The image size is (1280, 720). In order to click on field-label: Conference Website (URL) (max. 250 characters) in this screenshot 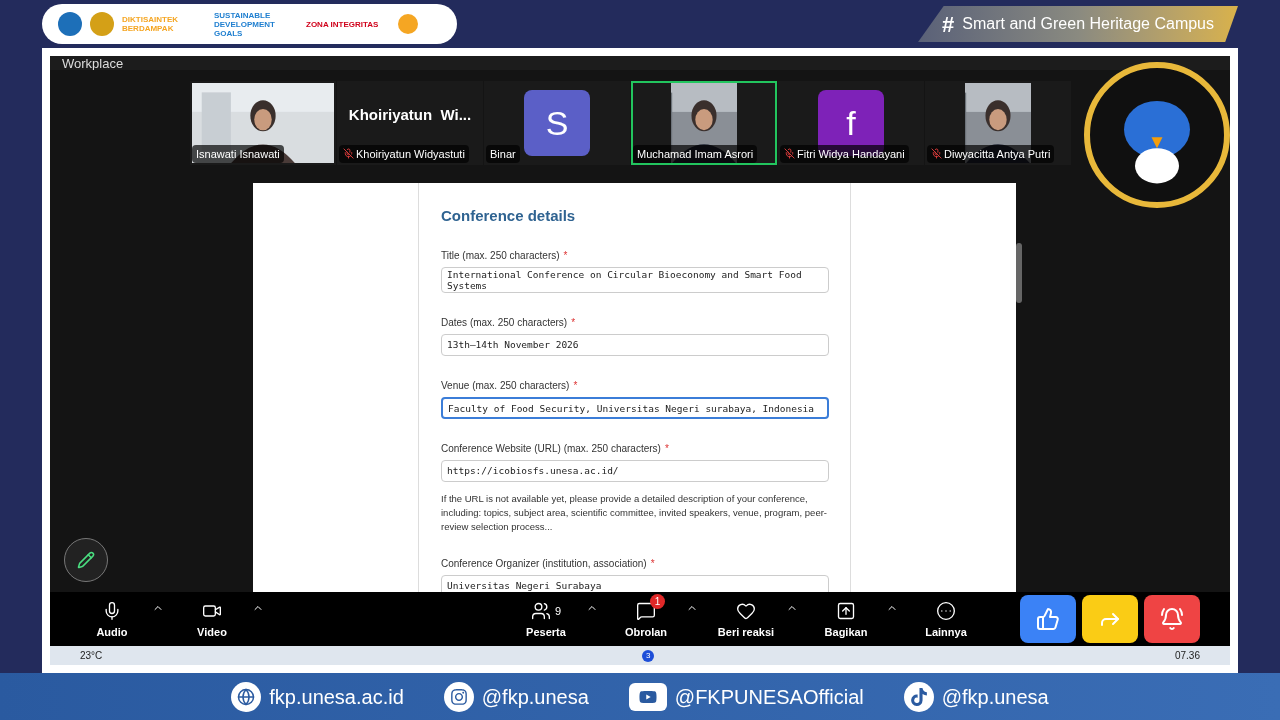, I will do `click(551, 448)`.